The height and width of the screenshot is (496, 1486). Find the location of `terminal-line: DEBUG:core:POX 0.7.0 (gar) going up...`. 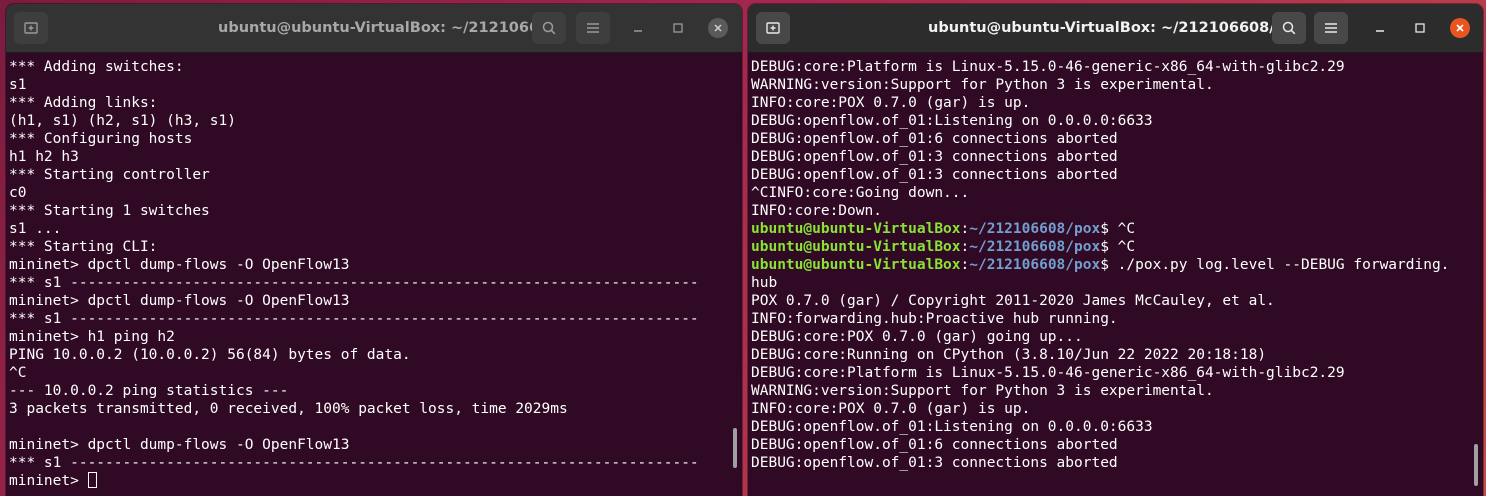

terminal-line: DEBUG:core:POX 0.7.0 (gar) going up... is located at coordinates (917, 337).